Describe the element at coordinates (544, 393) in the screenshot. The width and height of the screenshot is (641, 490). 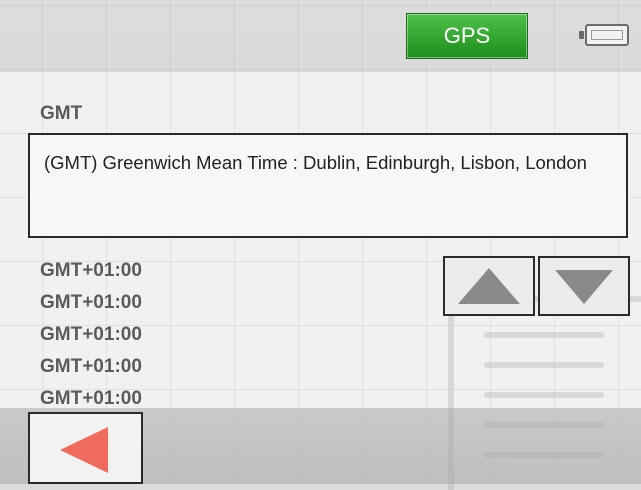
I see `background-device-graphic` at that location.